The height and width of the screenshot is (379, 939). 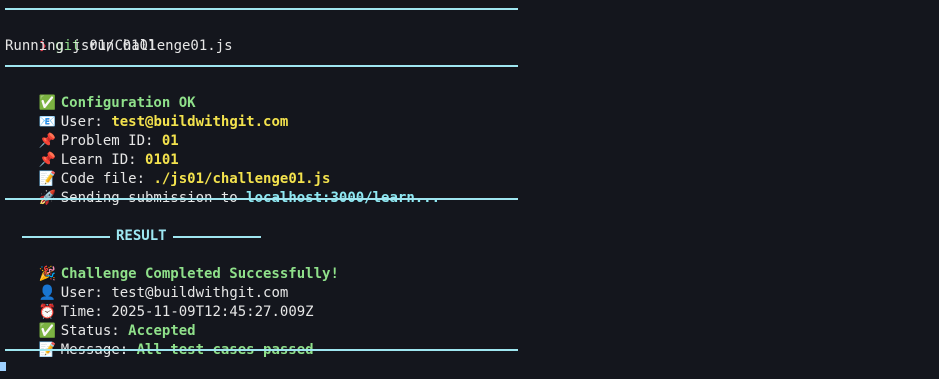 I want to click on result-header-dash-left, so click(x=66, y=236).